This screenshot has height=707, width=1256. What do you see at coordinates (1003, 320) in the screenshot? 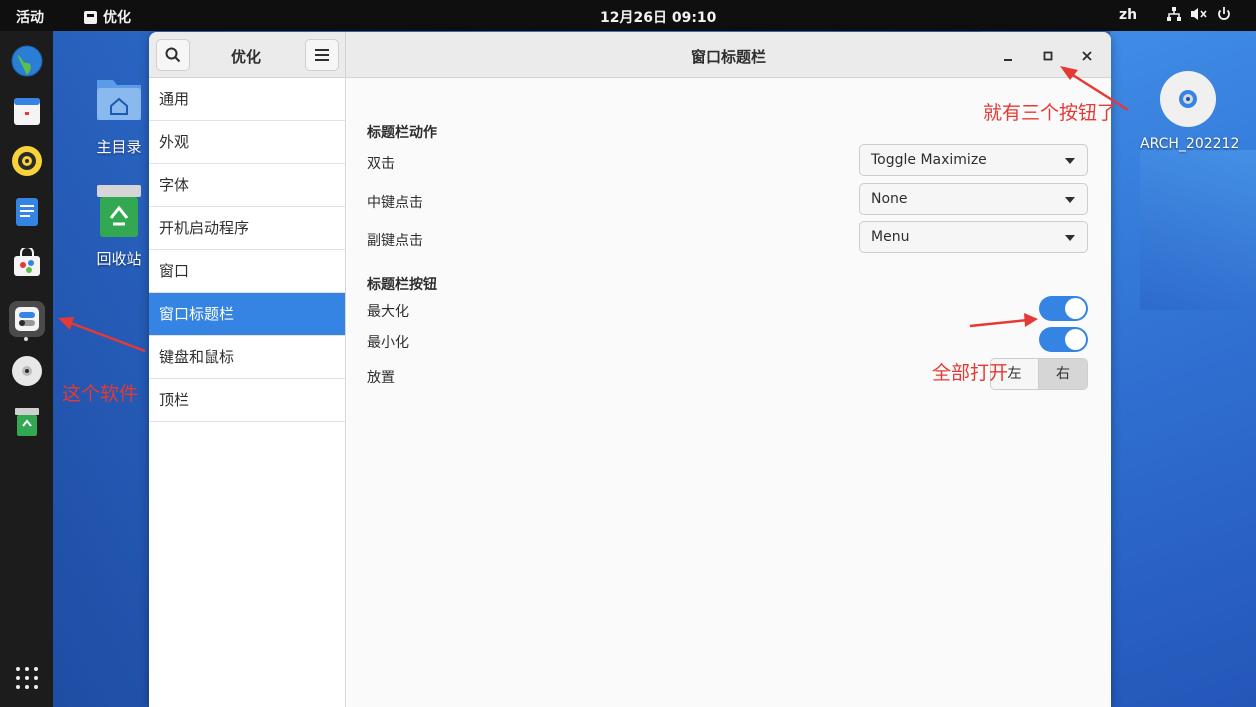
I see `arrow-to-switches` at bounding box center [1003, 320].